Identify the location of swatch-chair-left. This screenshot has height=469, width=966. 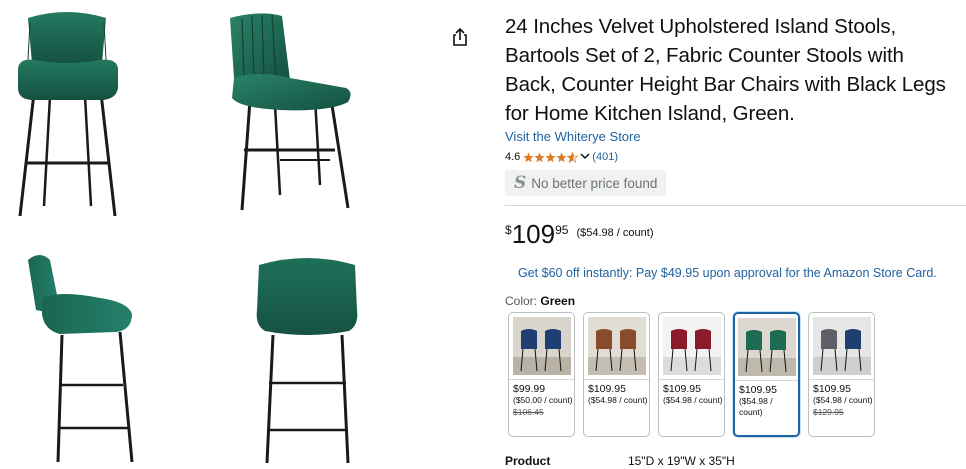
(528, 339).